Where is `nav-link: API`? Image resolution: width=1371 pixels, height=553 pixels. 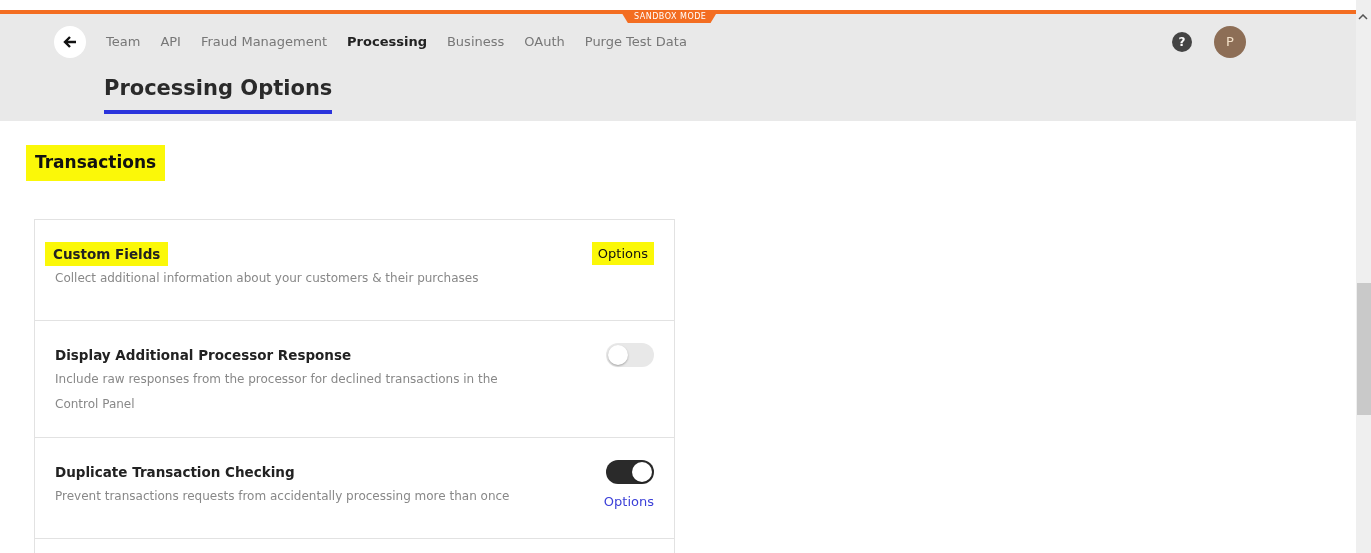 nav-link: API is located at coordinates (170, 42).